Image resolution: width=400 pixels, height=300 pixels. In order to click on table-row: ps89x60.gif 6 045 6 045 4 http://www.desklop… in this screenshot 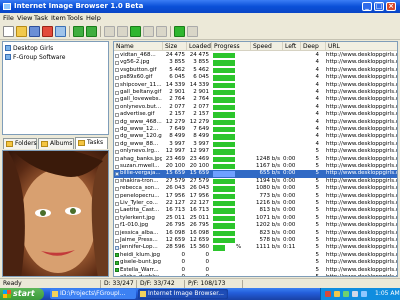, I will do `click(255, 77)`.